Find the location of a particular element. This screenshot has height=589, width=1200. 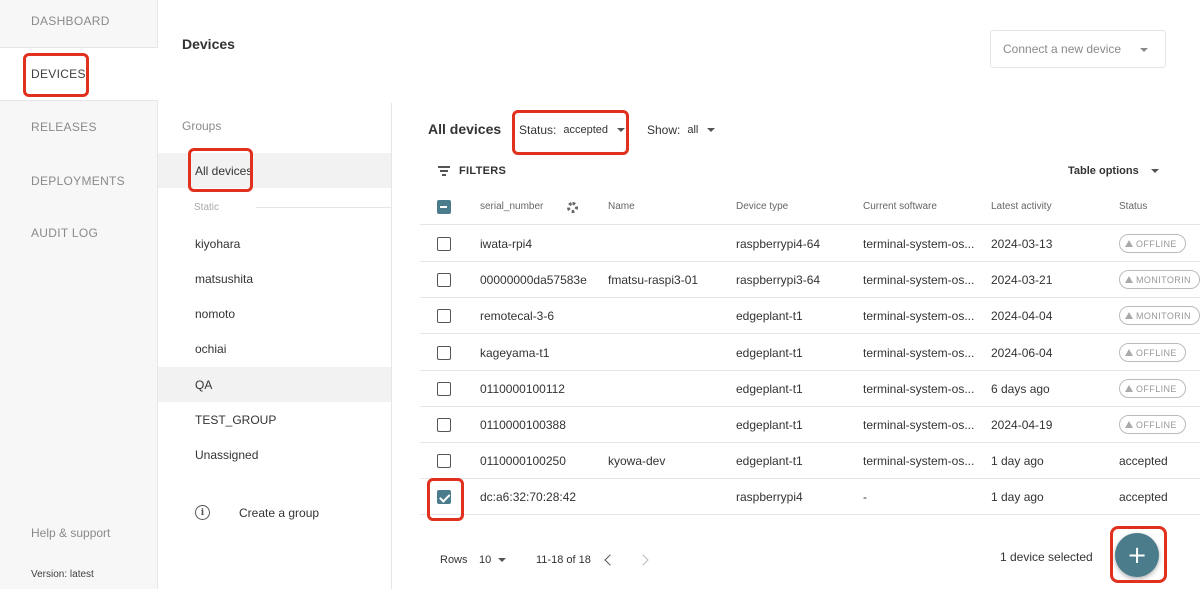

cell-device-type: raspberrypi4 is located at coordinates (769, 497).